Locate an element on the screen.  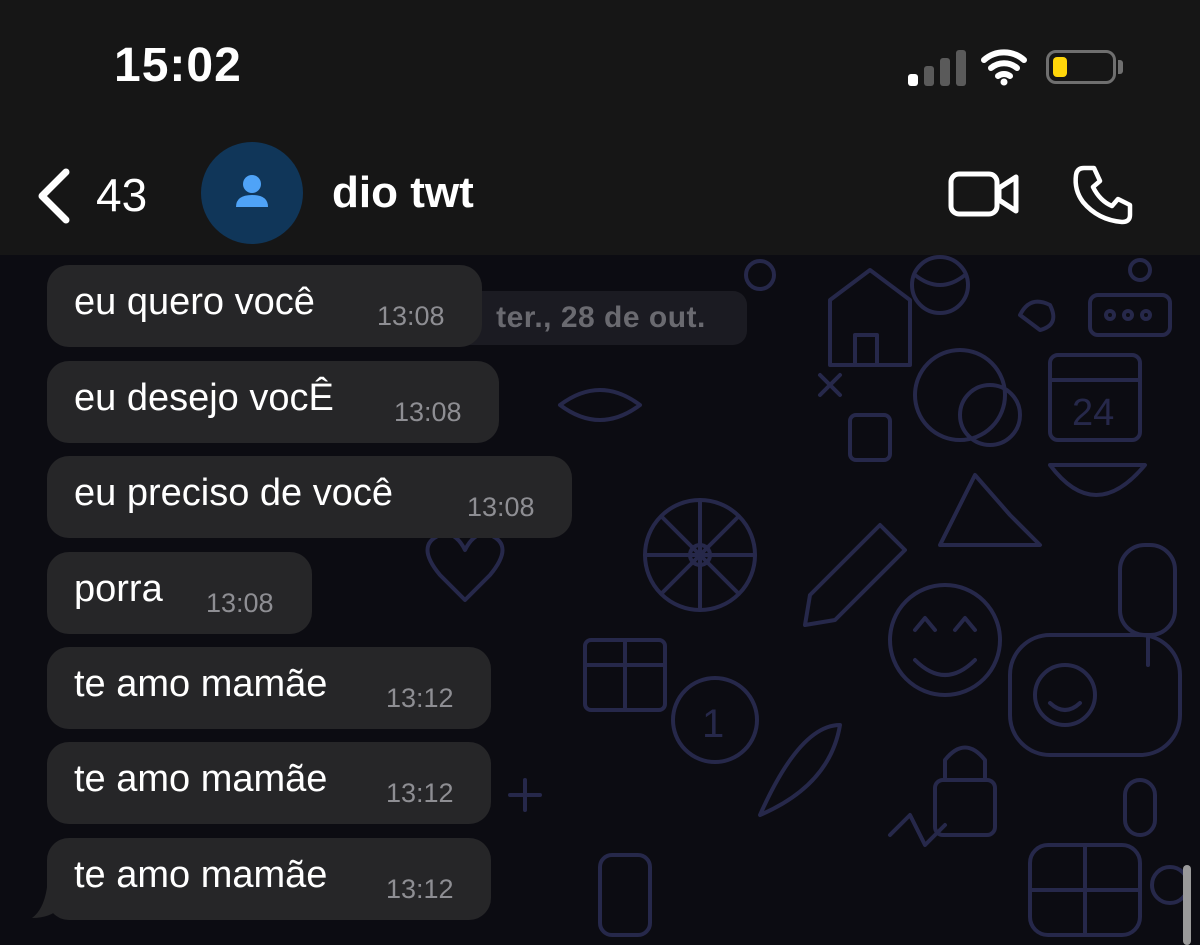
battery-cap is located at coordinates (1120, 67).